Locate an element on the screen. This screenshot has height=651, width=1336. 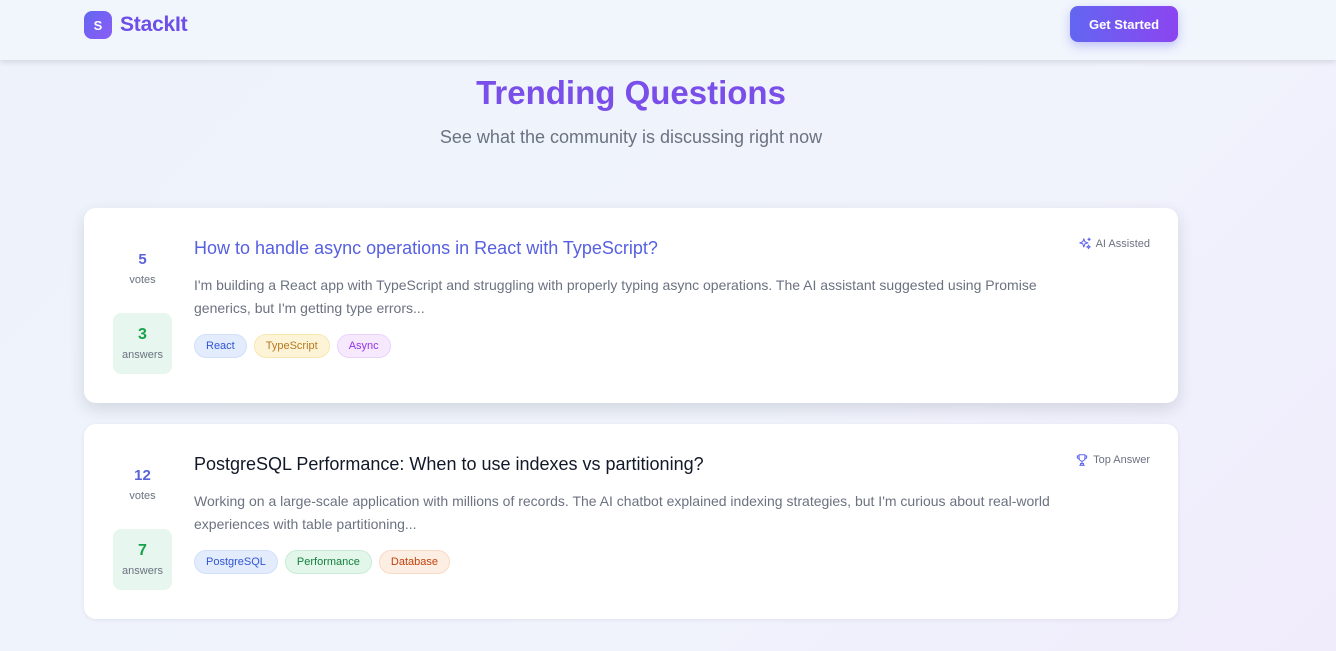
tag-performance: Performance is located at coordinates (328, 562).